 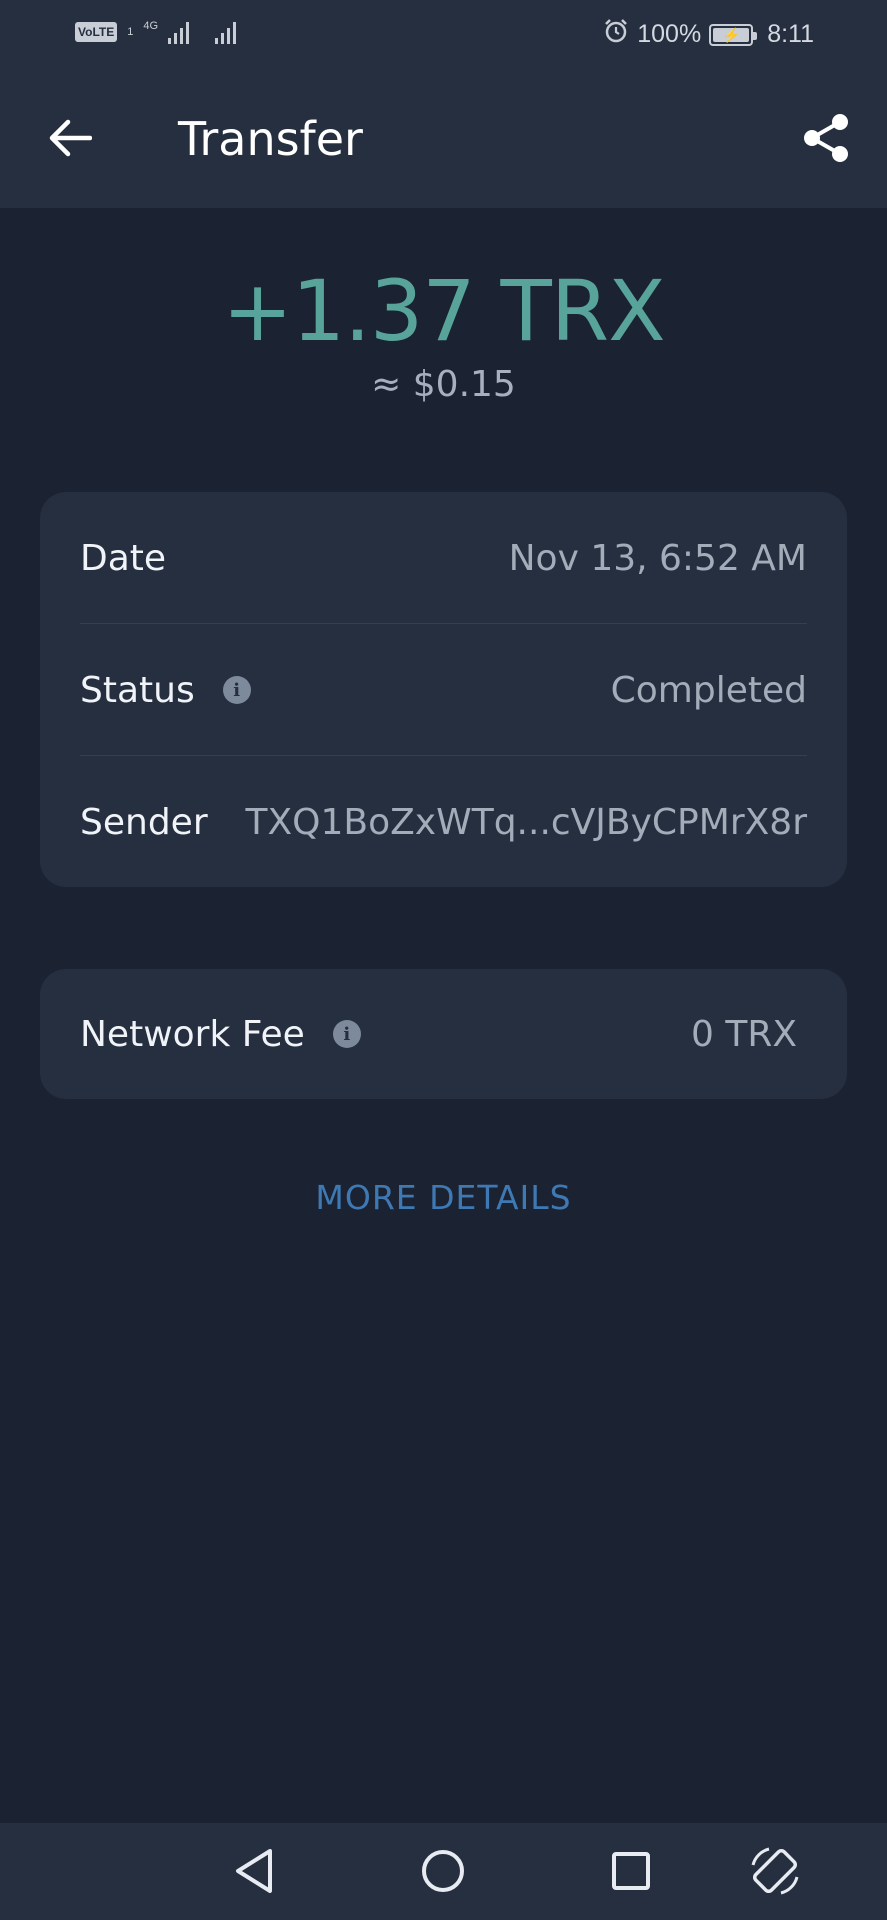 What do you see at coordinates (346, 1034) in the screenshot?
I see `network-fee-info-icon: i` at bounding box center [346, 1034].